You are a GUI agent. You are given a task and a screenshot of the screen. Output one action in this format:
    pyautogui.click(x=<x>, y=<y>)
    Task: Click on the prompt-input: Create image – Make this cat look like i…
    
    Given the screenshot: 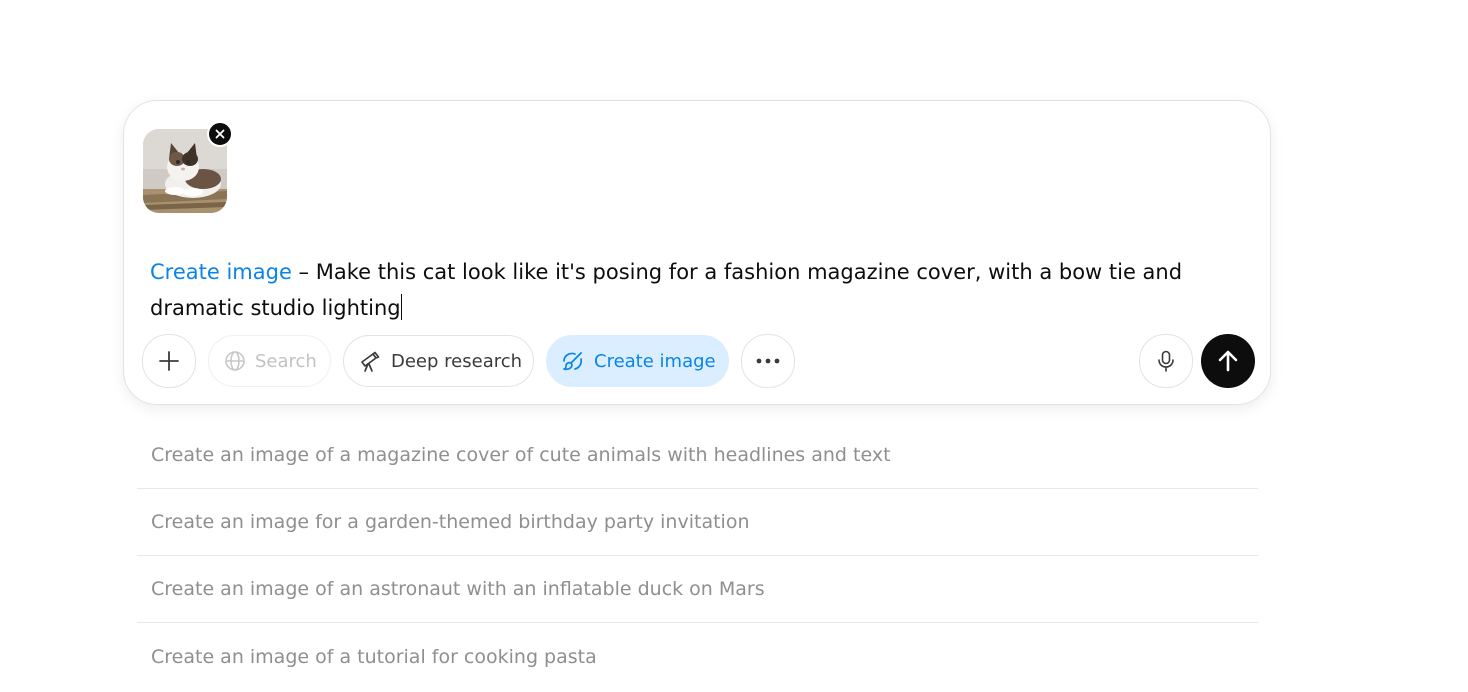 What is the action you would take?
    pyautogui.click(x=695, y=290)
    